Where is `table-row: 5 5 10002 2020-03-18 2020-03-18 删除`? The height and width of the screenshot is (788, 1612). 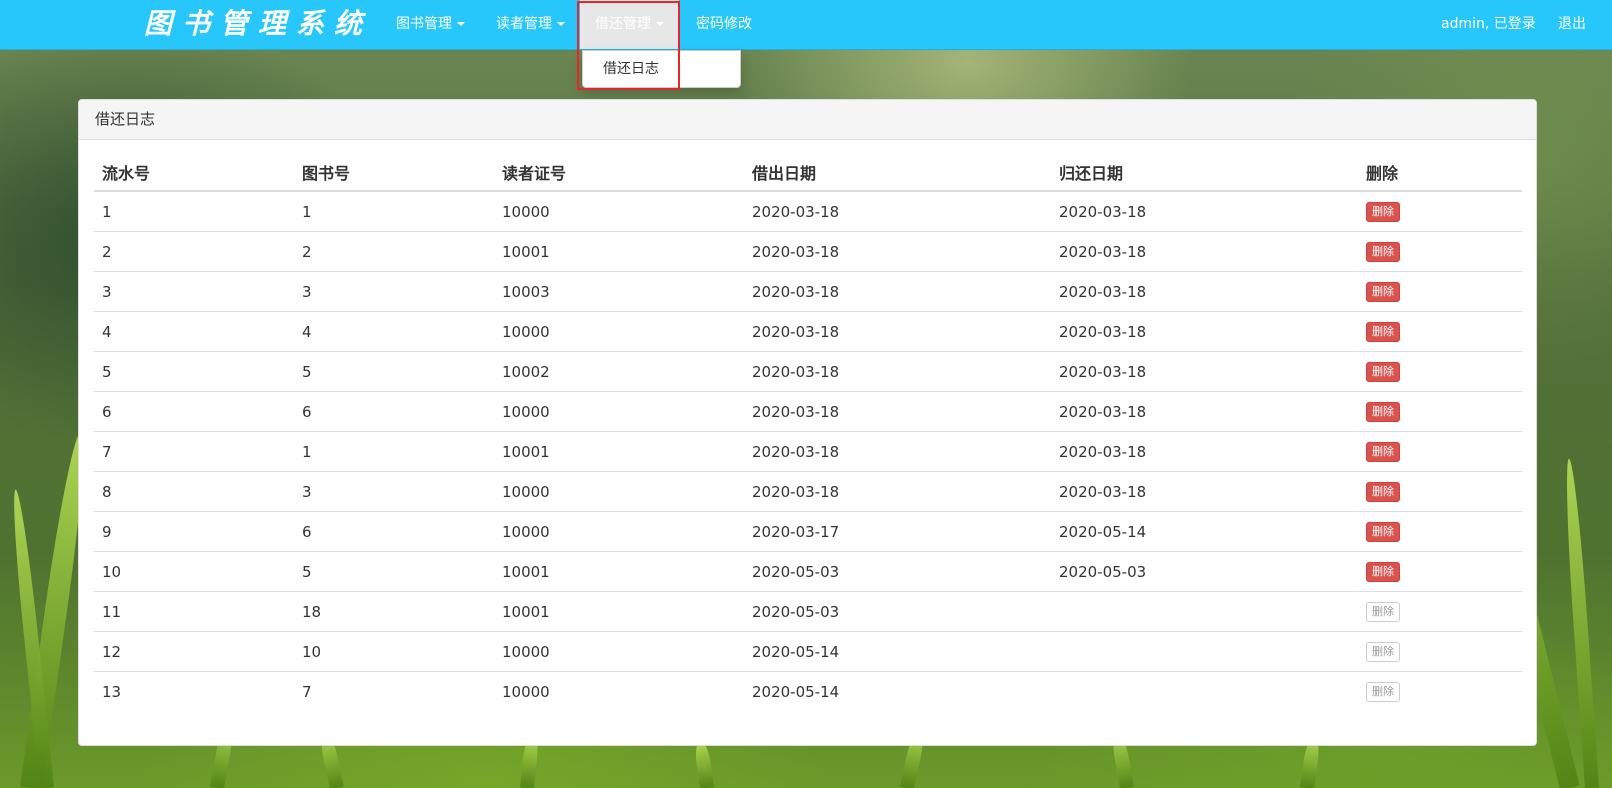
table-row: 5 5 10002 2020-03-18 2020-03-18 删除 is located at coordinates (808, 371).